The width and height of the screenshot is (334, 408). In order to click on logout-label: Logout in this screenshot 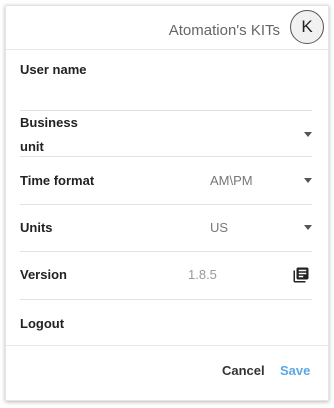, I will do `click(42, 323)`.